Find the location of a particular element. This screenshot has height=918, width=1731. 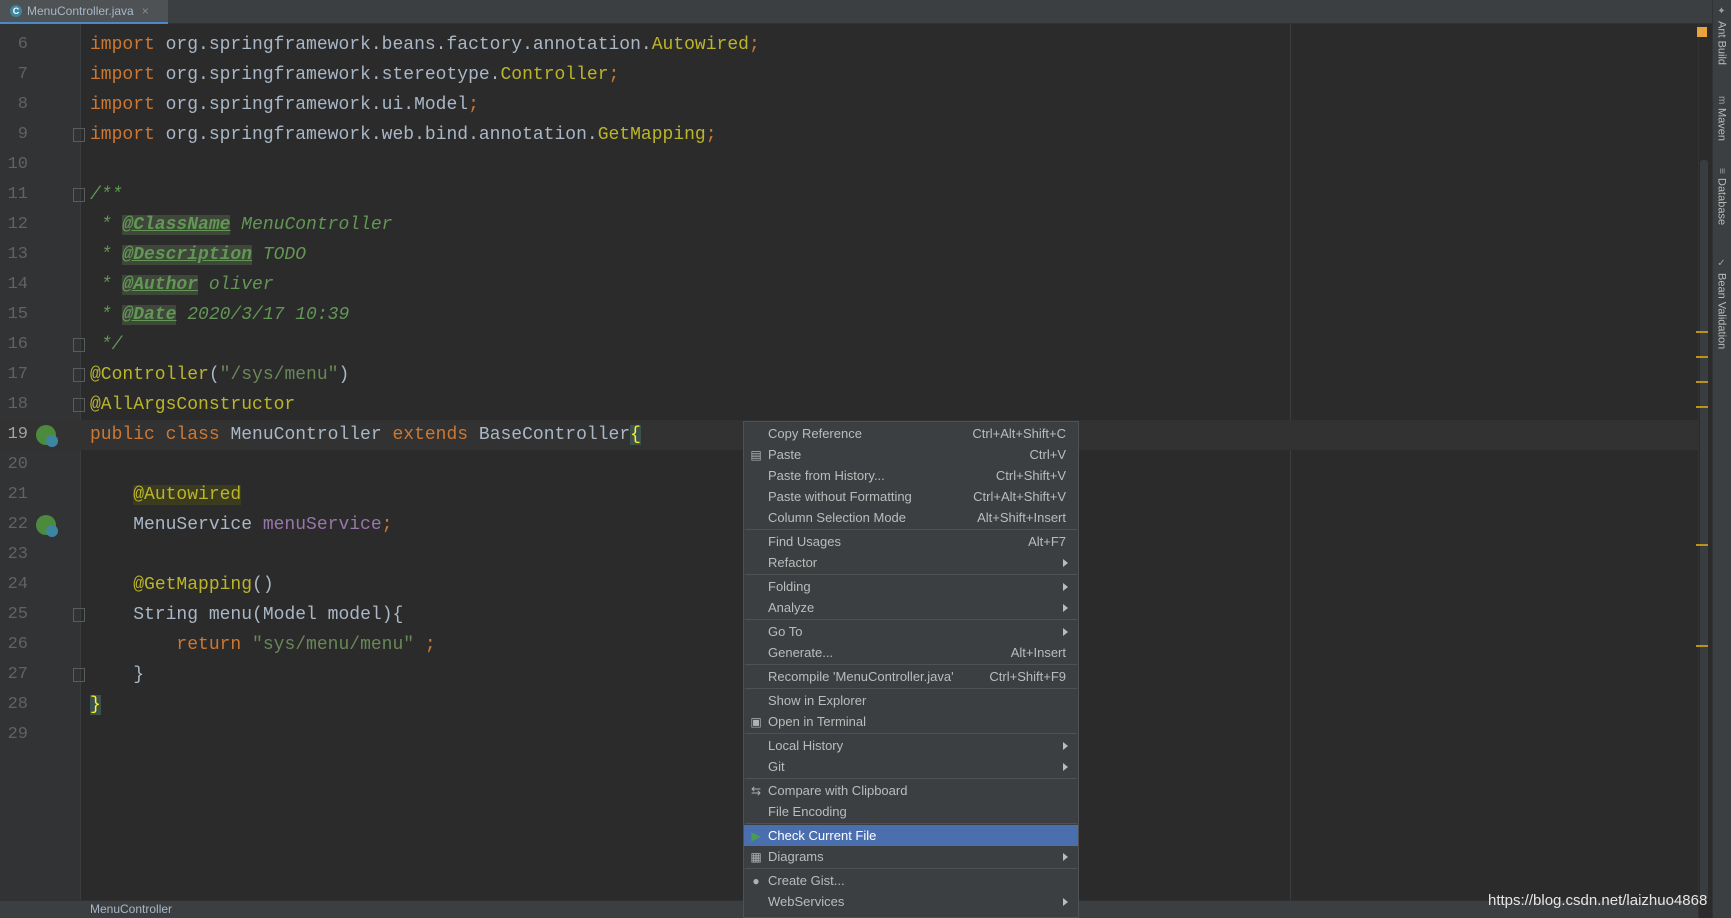

menu-item-show-in-explorer: Show in Explorer is located at coordinates (911, 700).